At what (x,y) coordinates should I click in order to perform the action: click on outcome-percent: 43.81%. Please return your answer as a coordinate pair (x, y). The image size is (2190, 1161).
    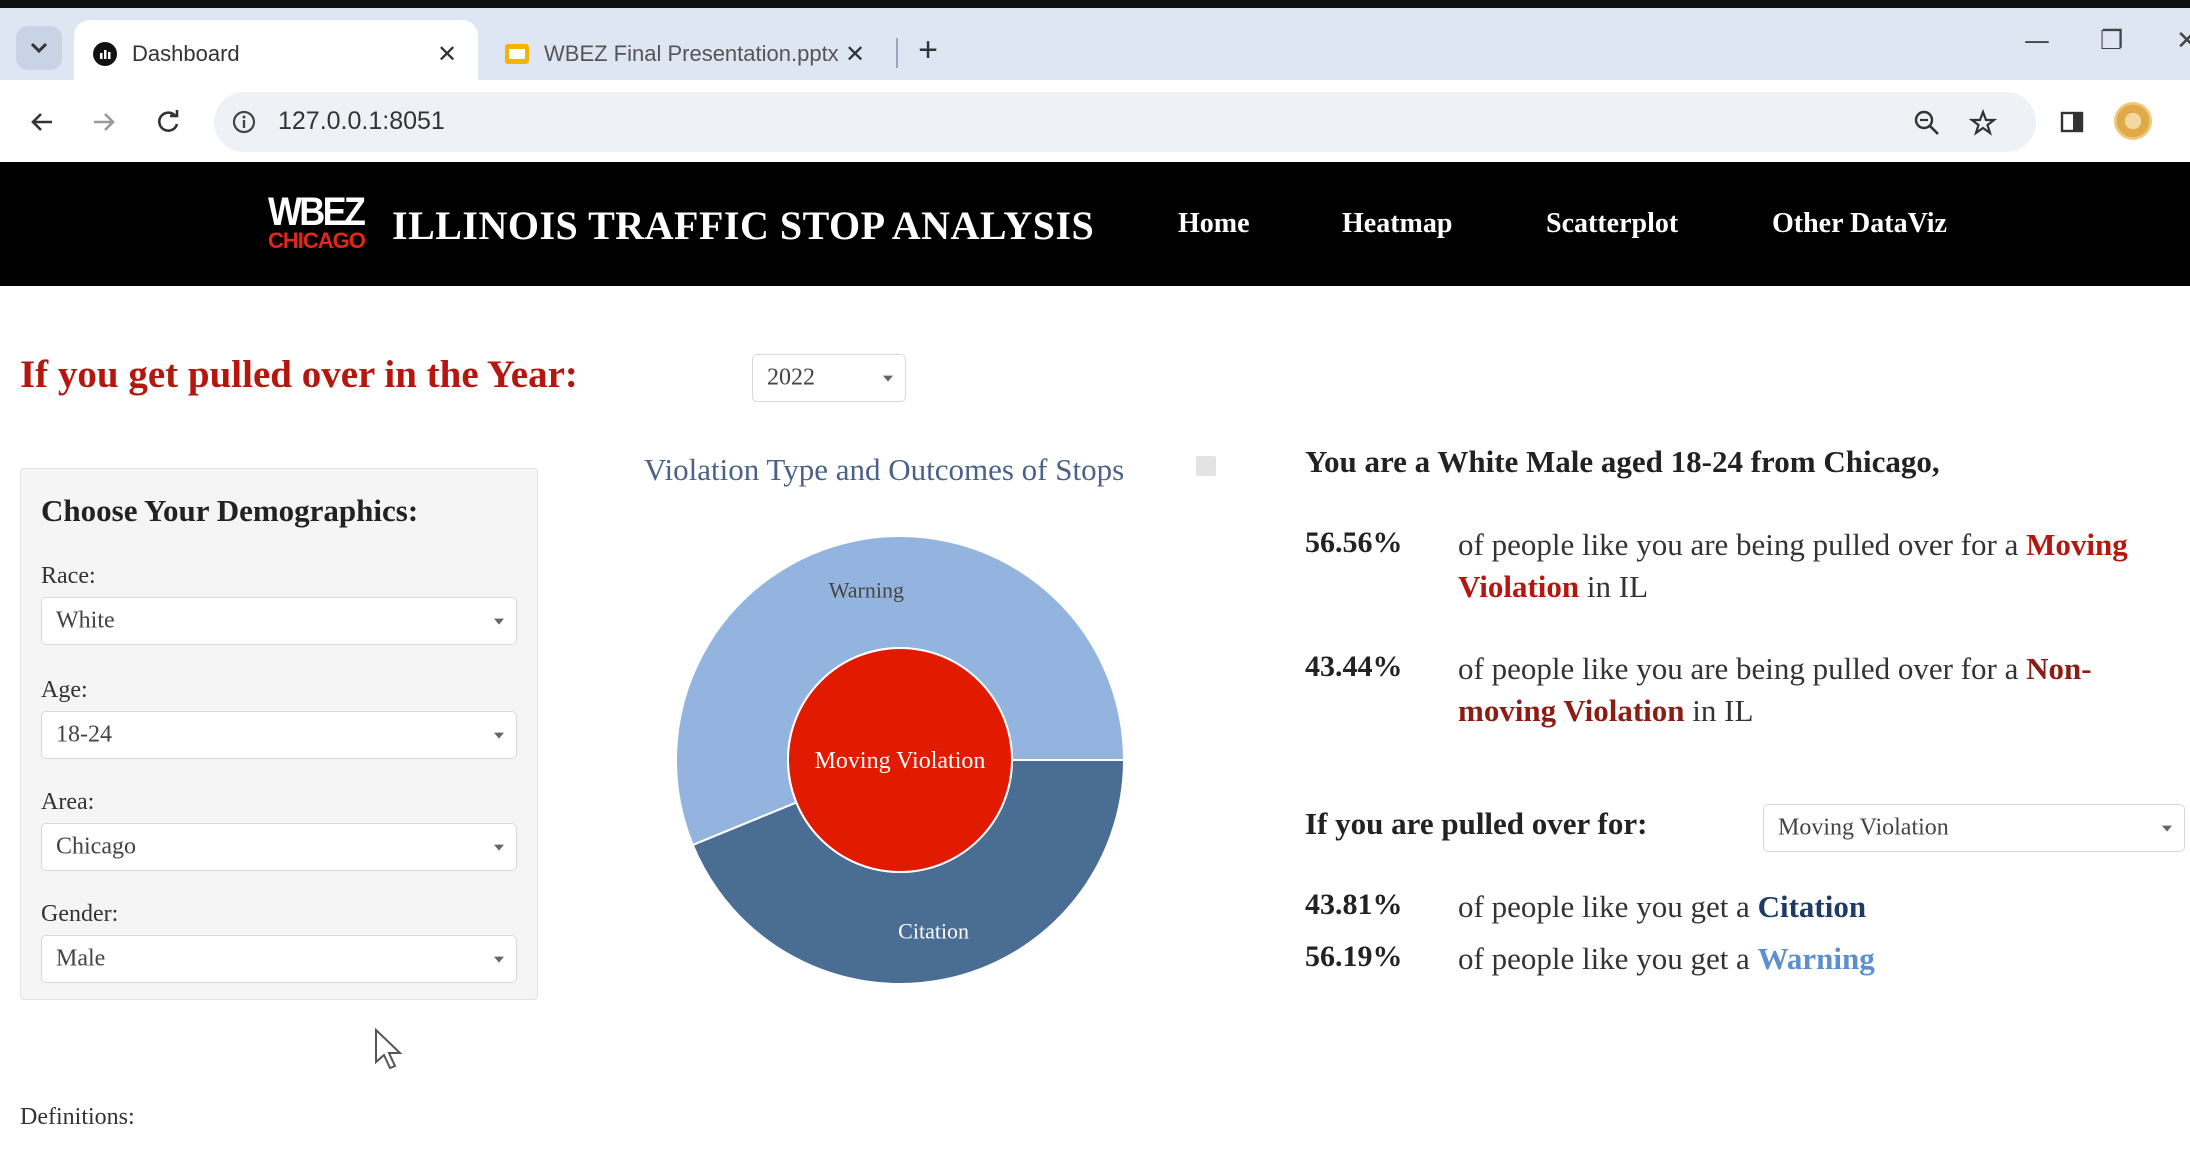
    Looking at the image, I should click on (1354, 904).